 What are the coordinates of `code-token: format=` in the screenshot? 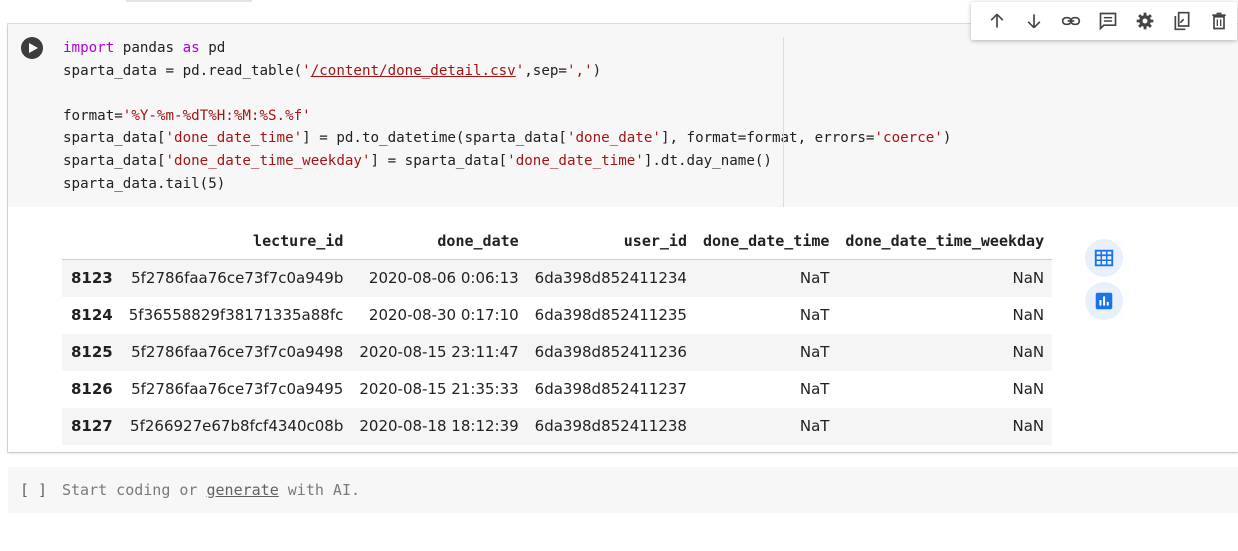 It's located at (93, 115).